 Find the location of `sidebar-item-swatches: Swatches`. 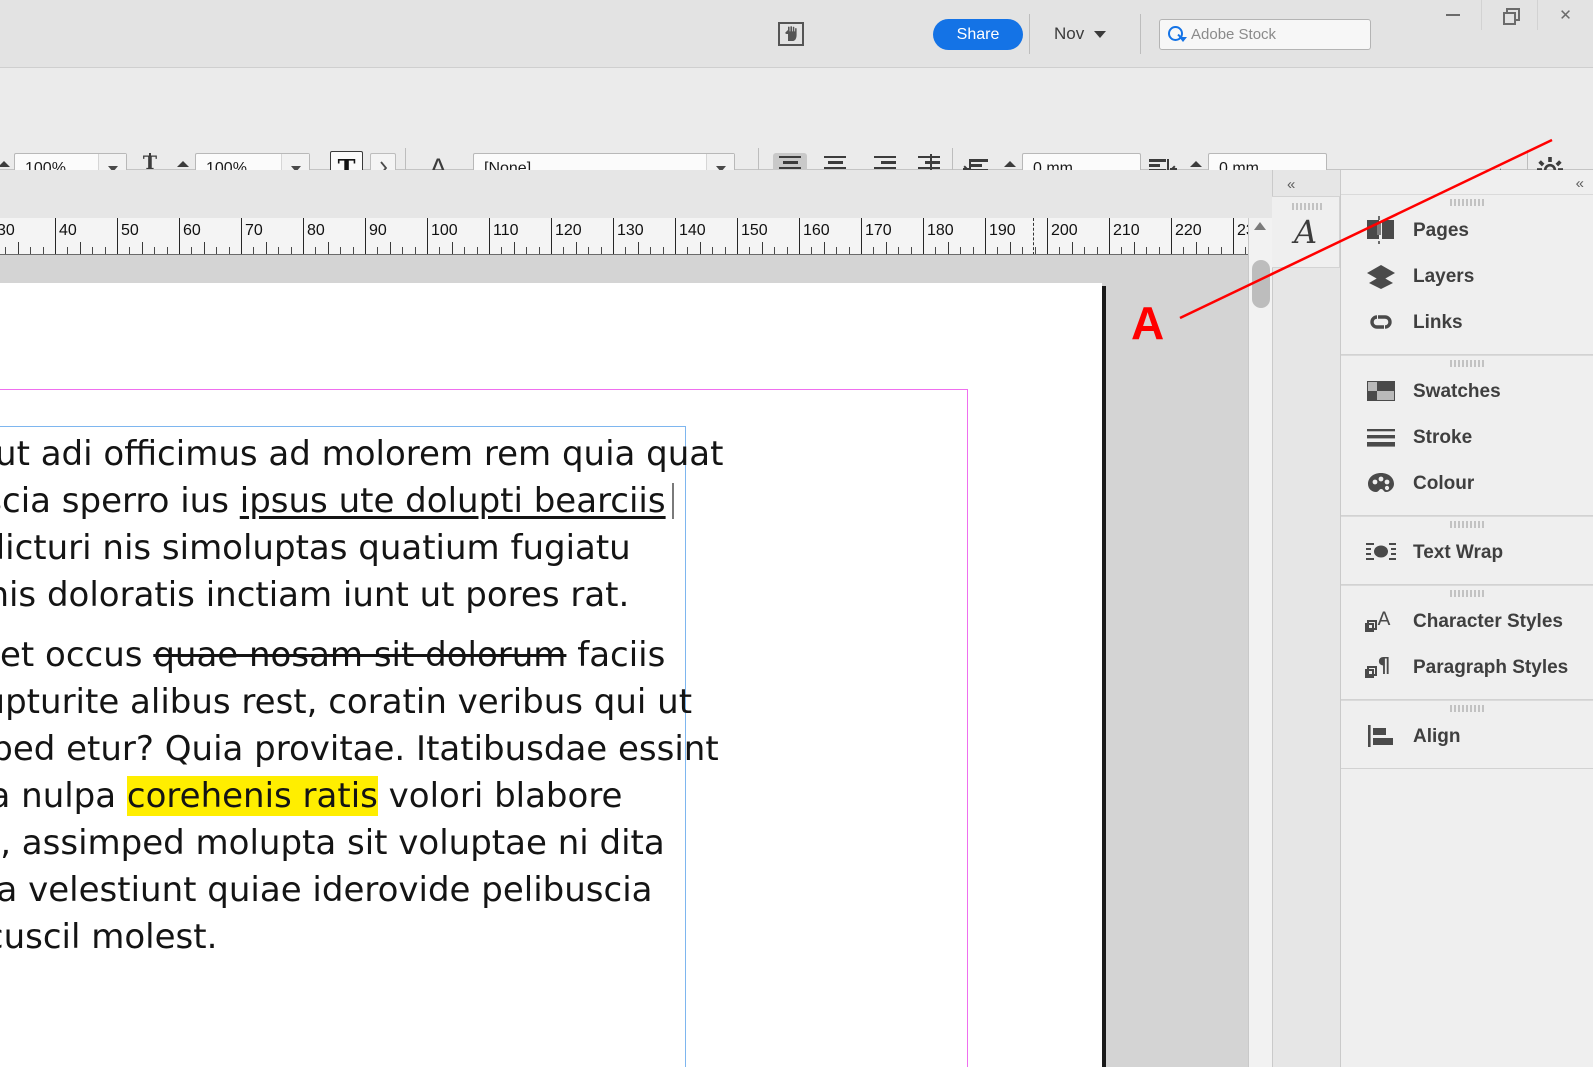

sidebar-item-swatches: Swatches is located at coordinates (1467, 392).